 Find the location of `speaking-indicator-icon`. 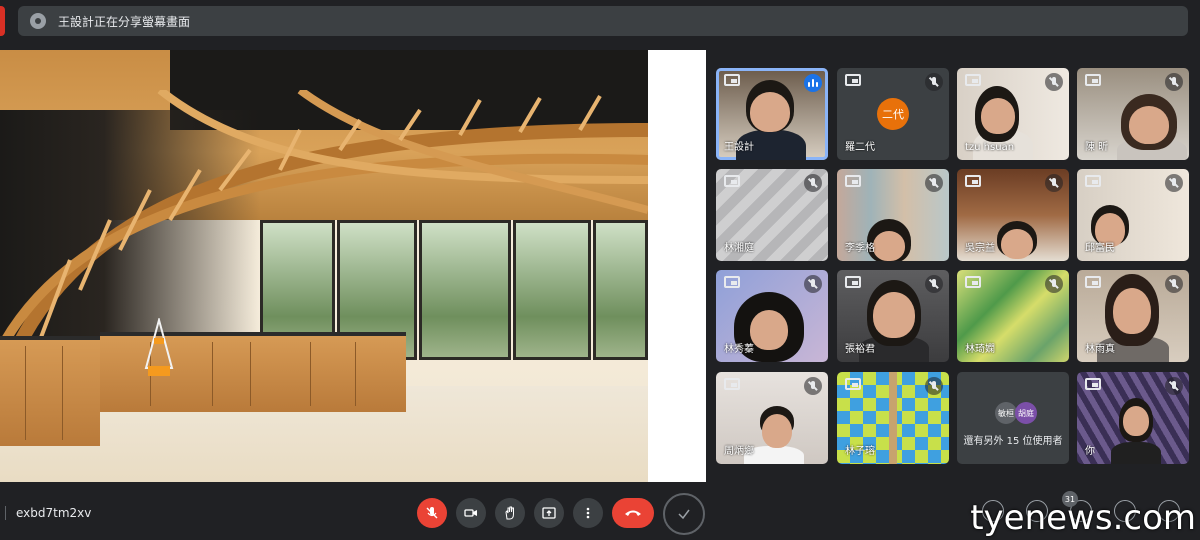

speaking-indicator-icon is located at coordinates (813, 83).